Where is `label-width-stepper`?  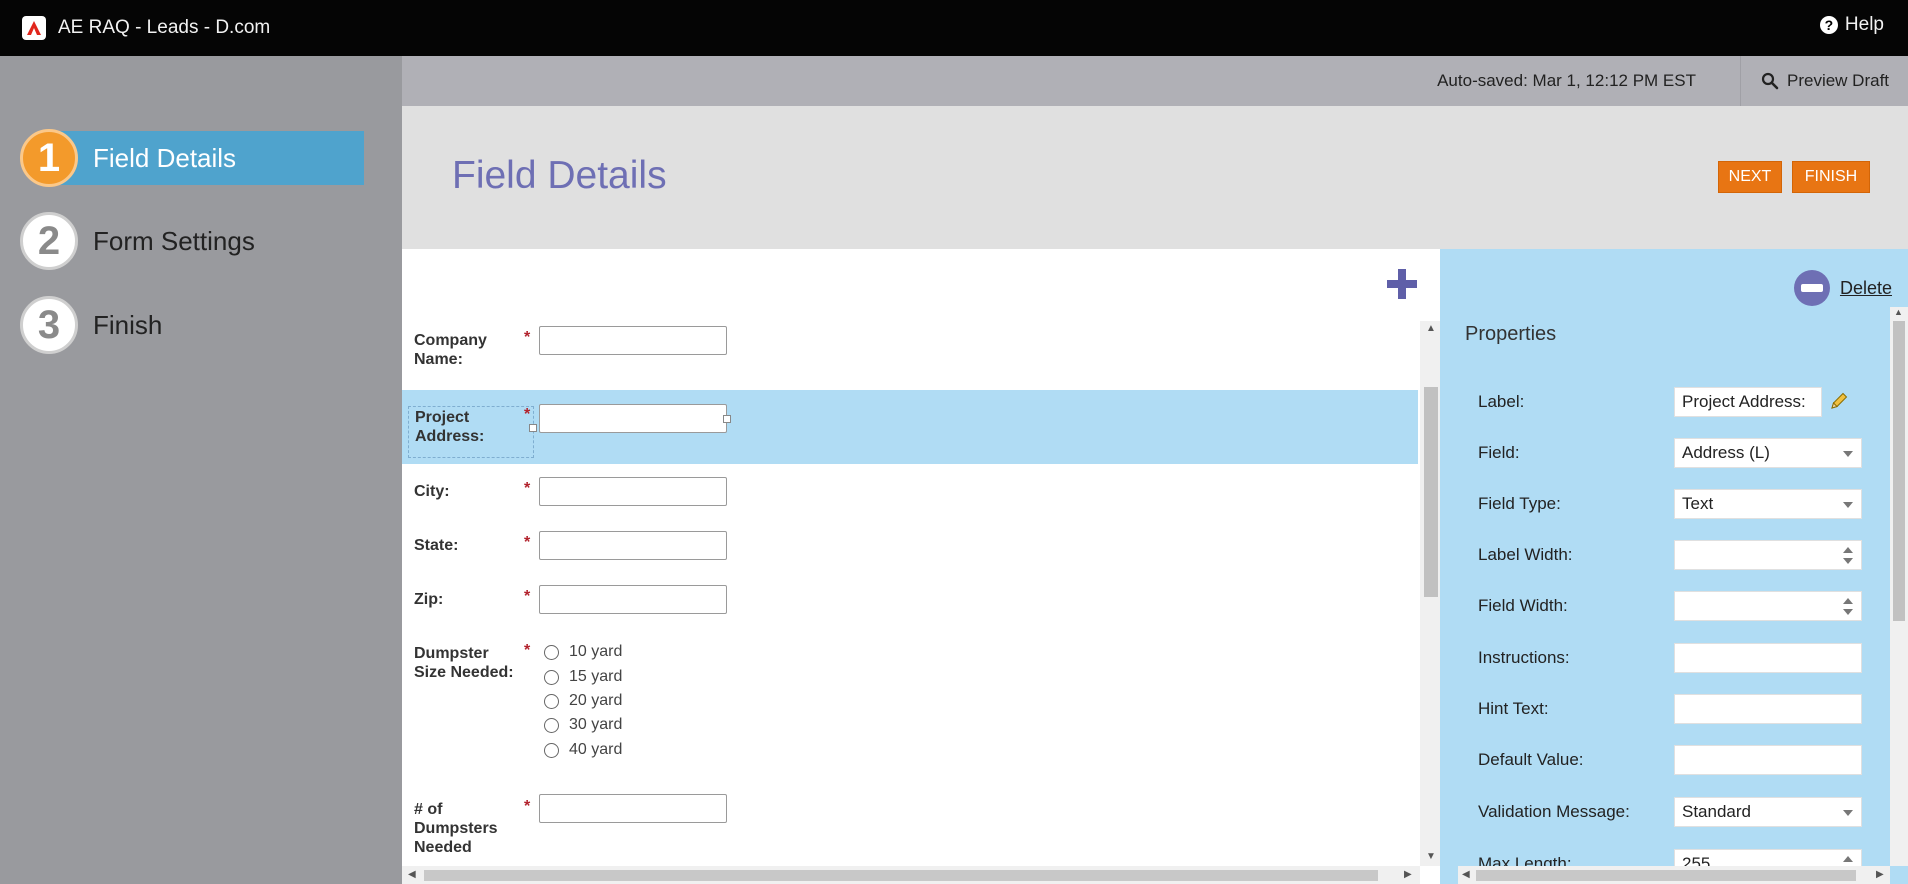
label-width-stepper is located at coordinates (1768, 555).